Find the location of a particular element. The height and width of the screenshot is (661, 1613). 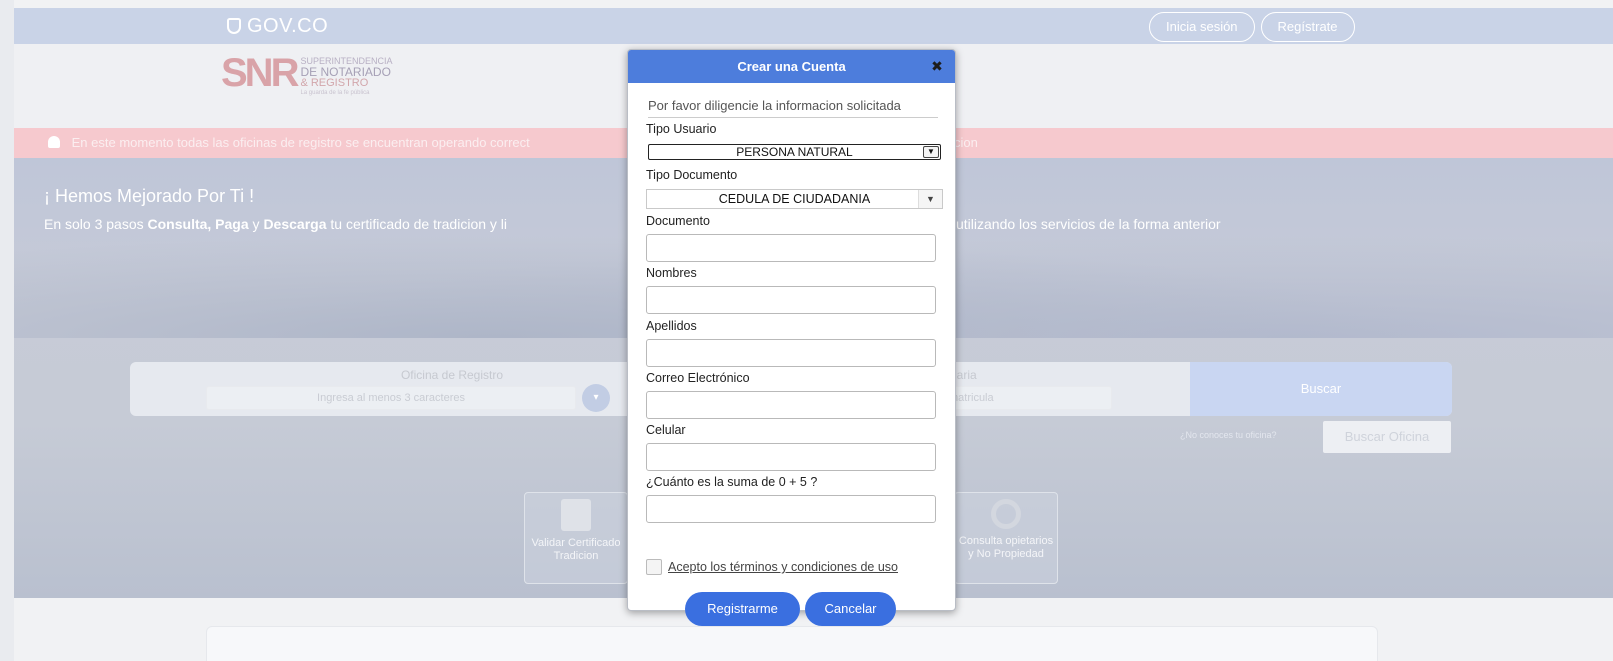

modal-title: Crear una Cuenta is located at coordinates (791, 66).